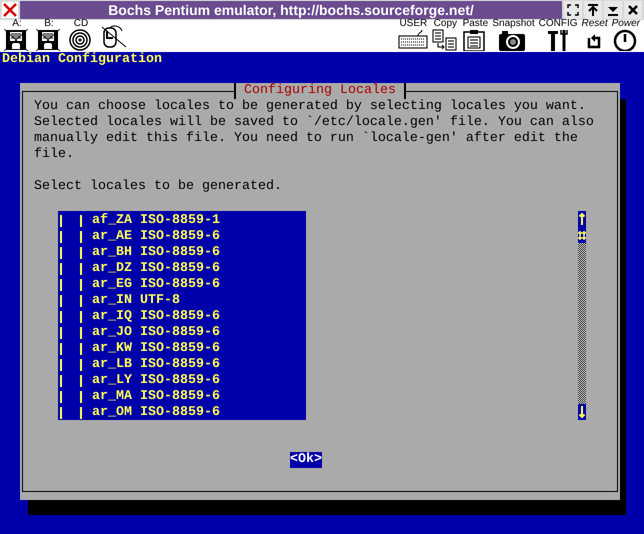 Image resolution: width=644 pixels, height=534 pixels. What do you see at coordinates (112, 349) in the screenshot?
I see `locale-name: ar_KW` at bounding box center [112, 349].